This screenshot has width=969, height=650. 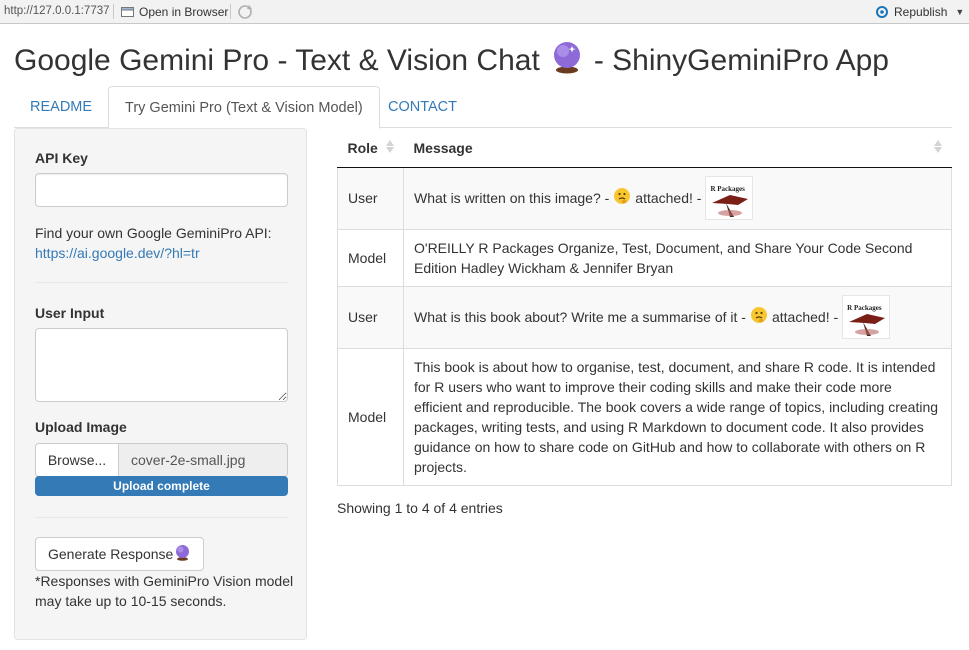 I want to click on column-header-message-label: Message, so click(x=443, y=147).